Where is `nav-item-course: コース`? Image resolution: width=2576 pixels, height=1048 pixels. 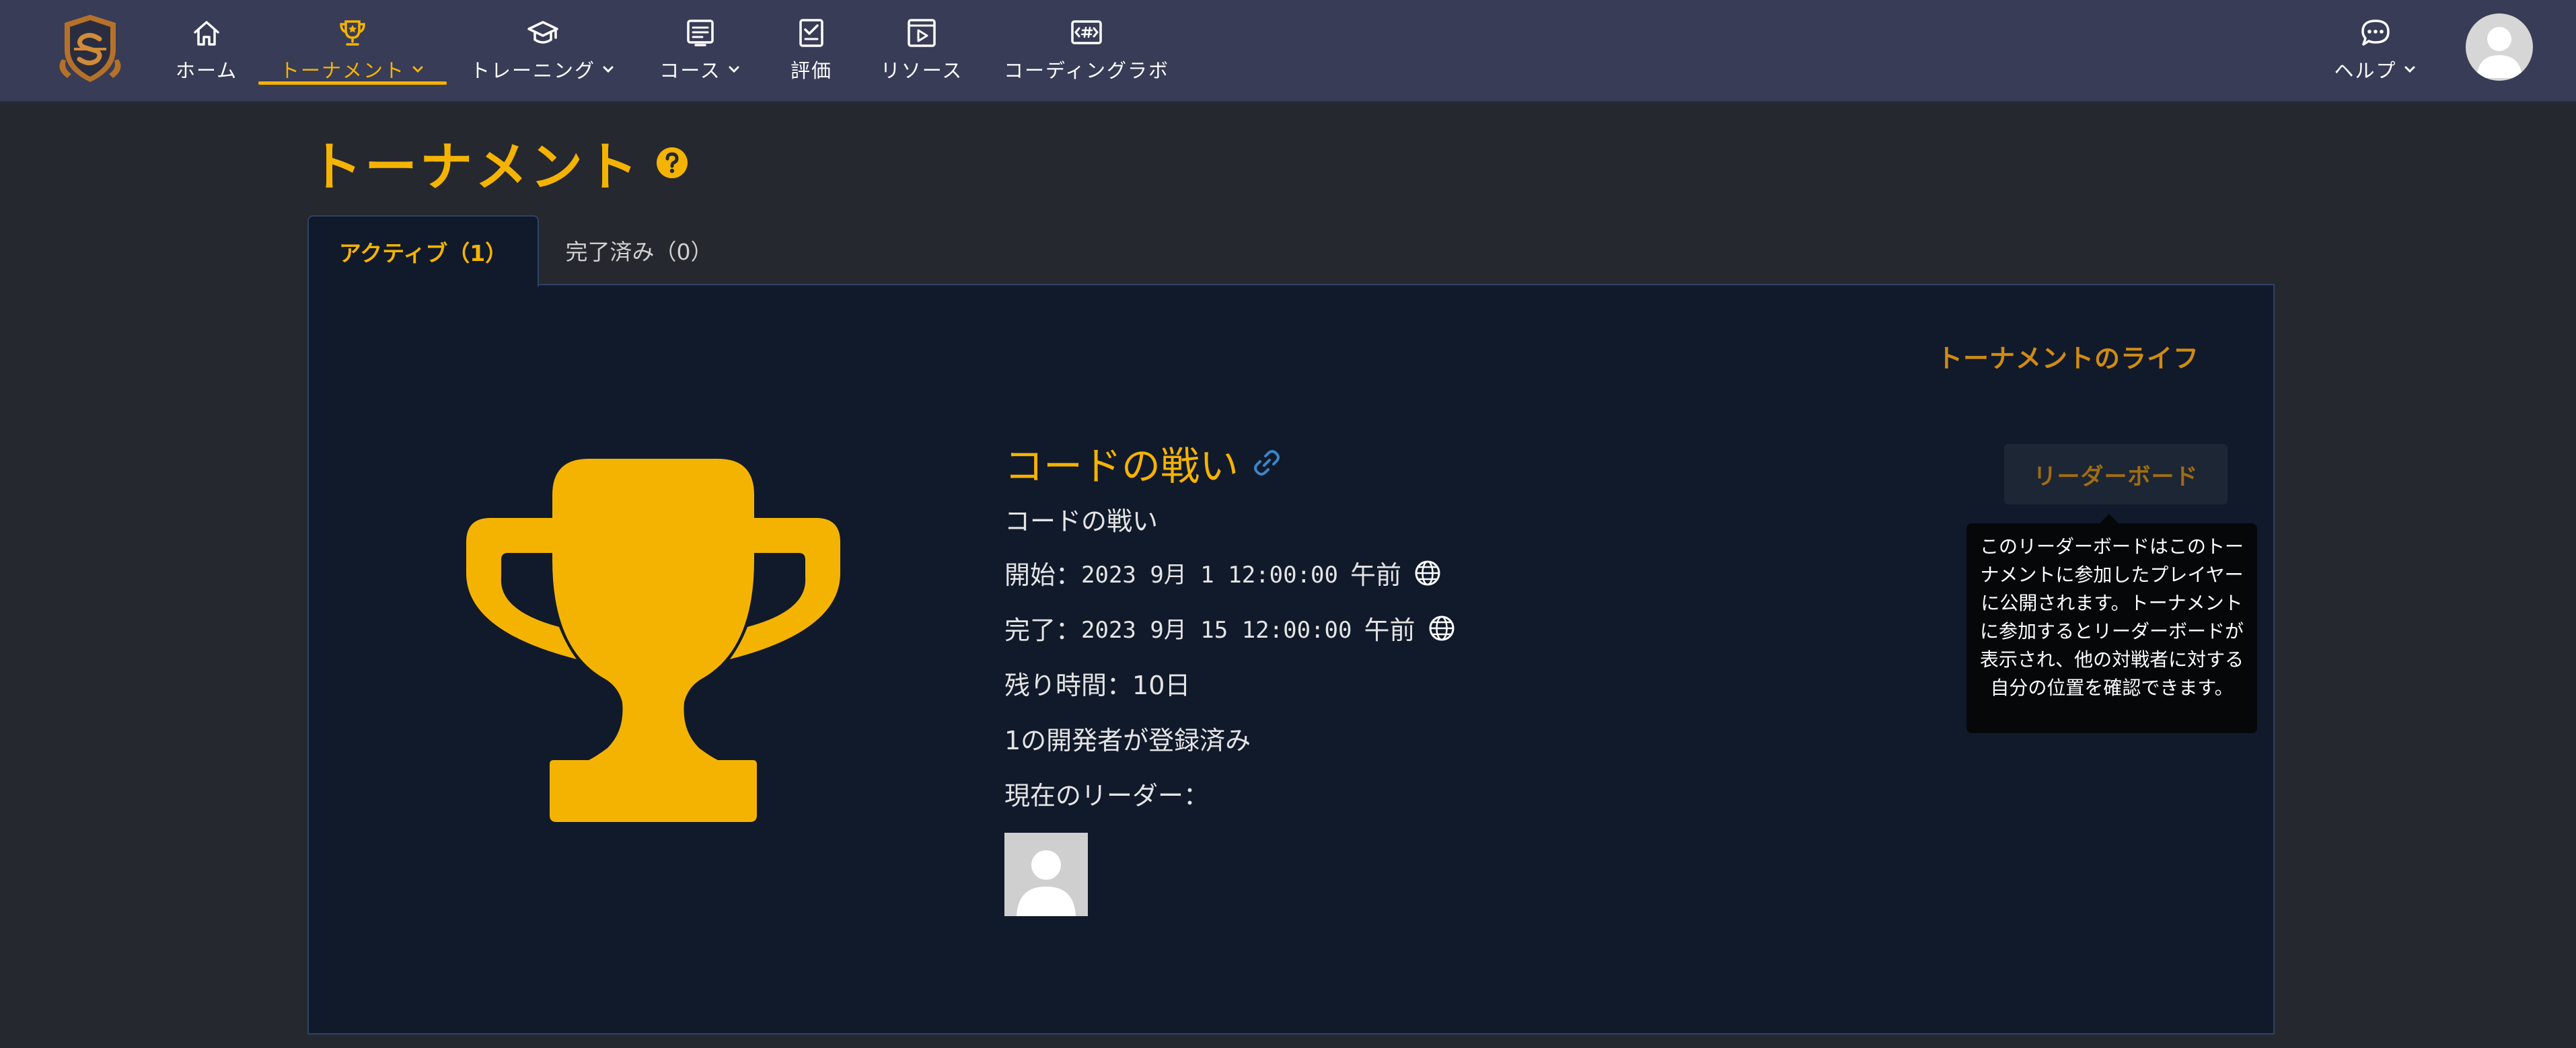
nav-item-course: コース is located at coordinates (700, 50).